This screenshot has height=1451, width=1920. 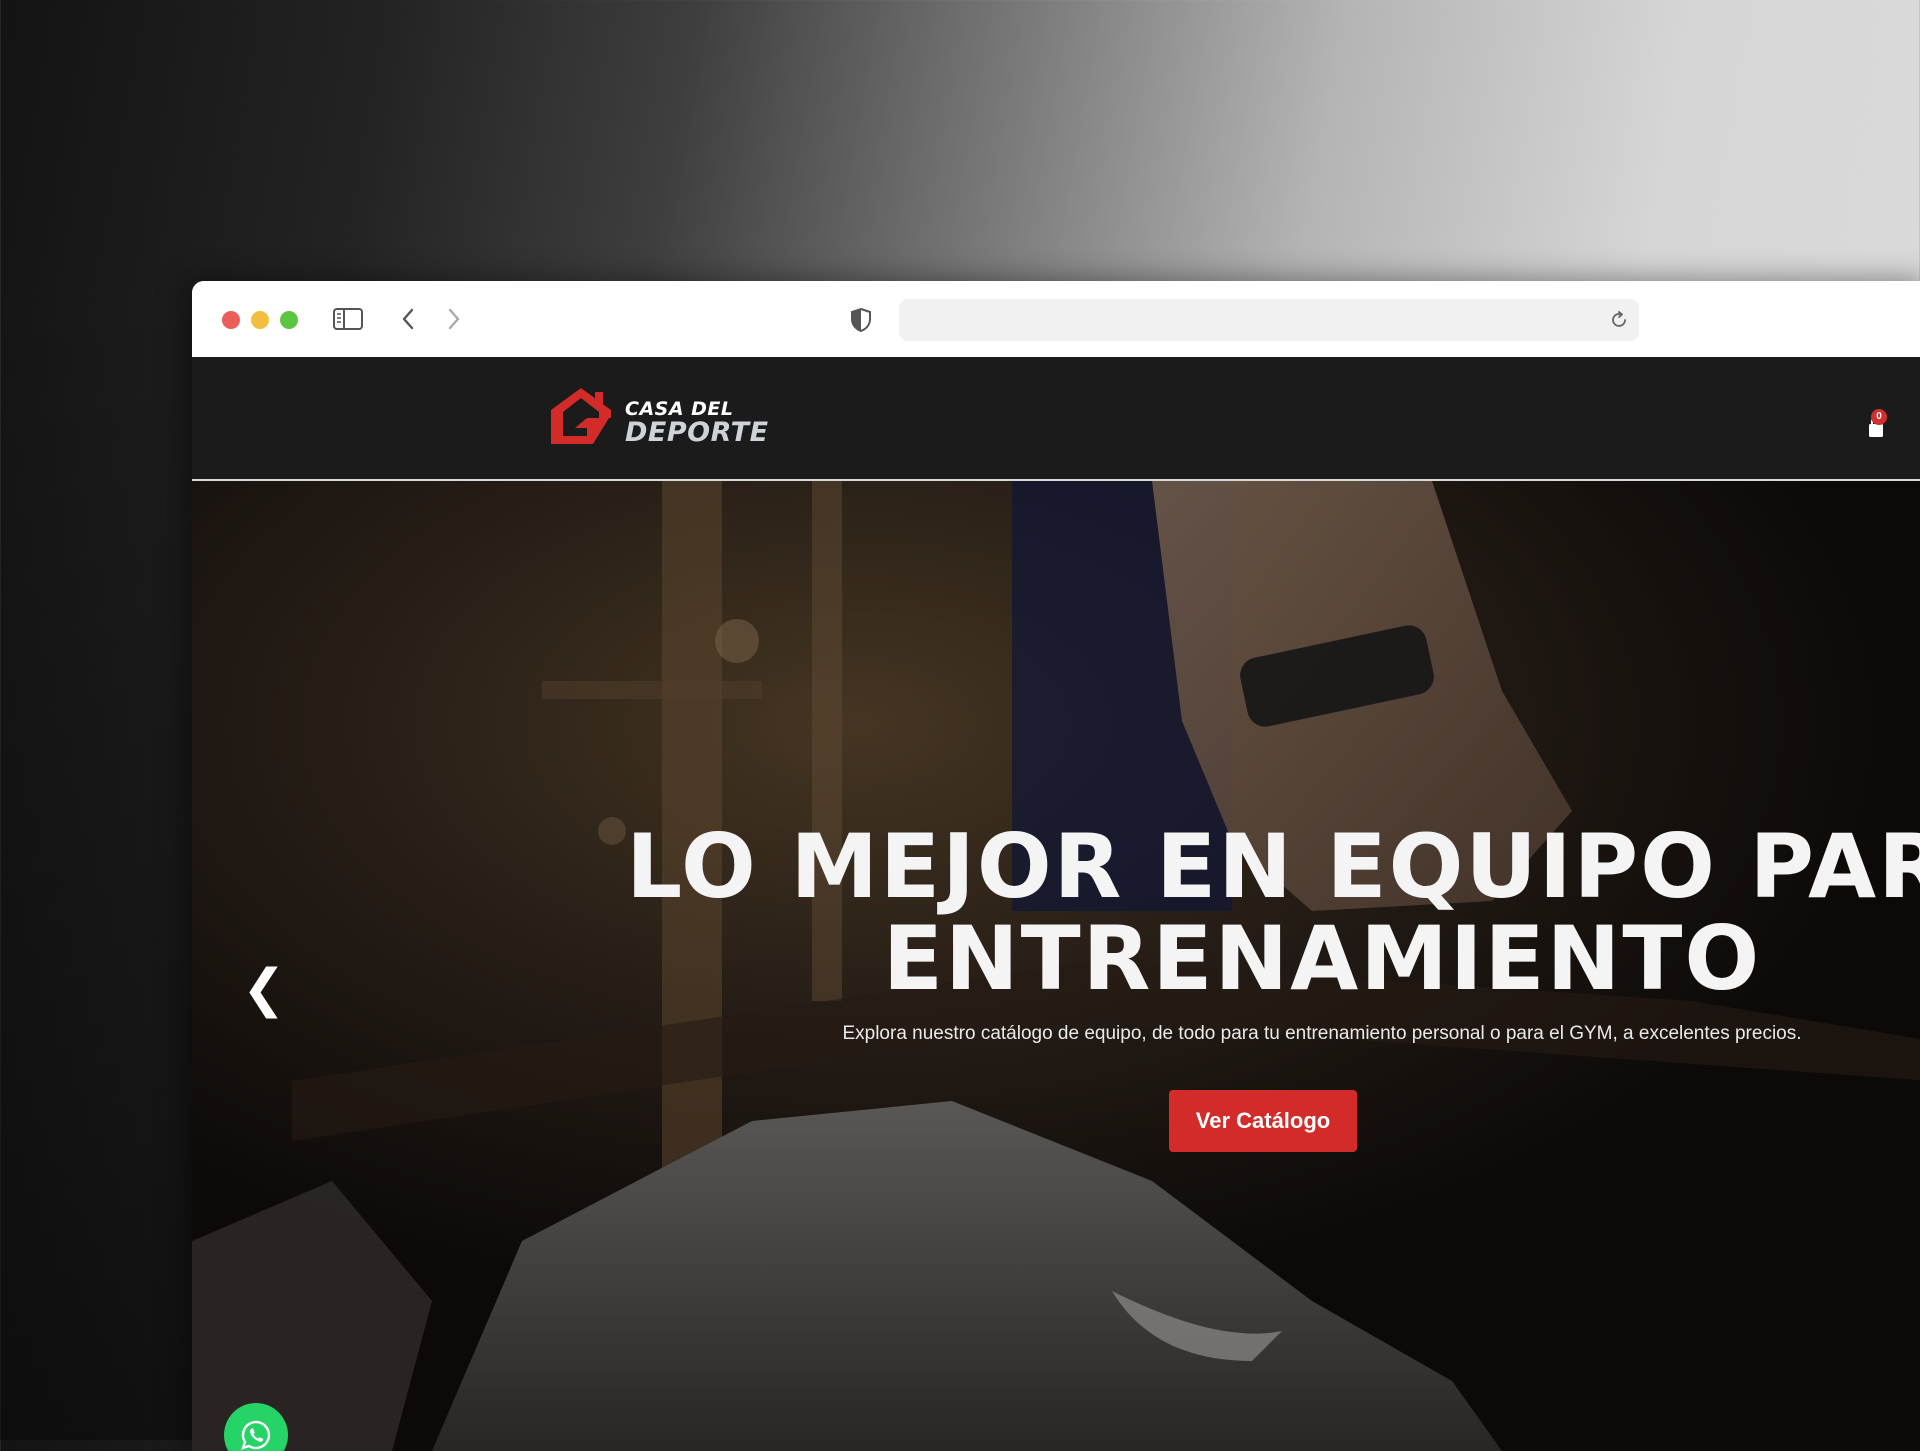 I want to click on sidebar-icon, so click(x=348, y=319).